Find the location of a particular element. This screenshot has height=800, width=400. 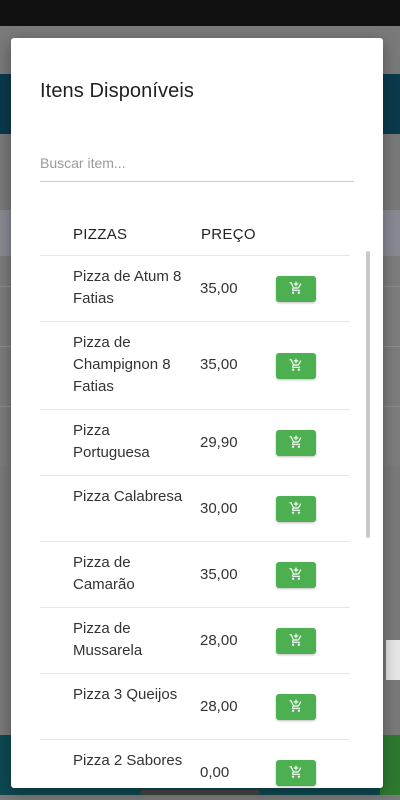

table-row: Pizza 2 Sabores 0,00 is located at coordinates (195, 764).